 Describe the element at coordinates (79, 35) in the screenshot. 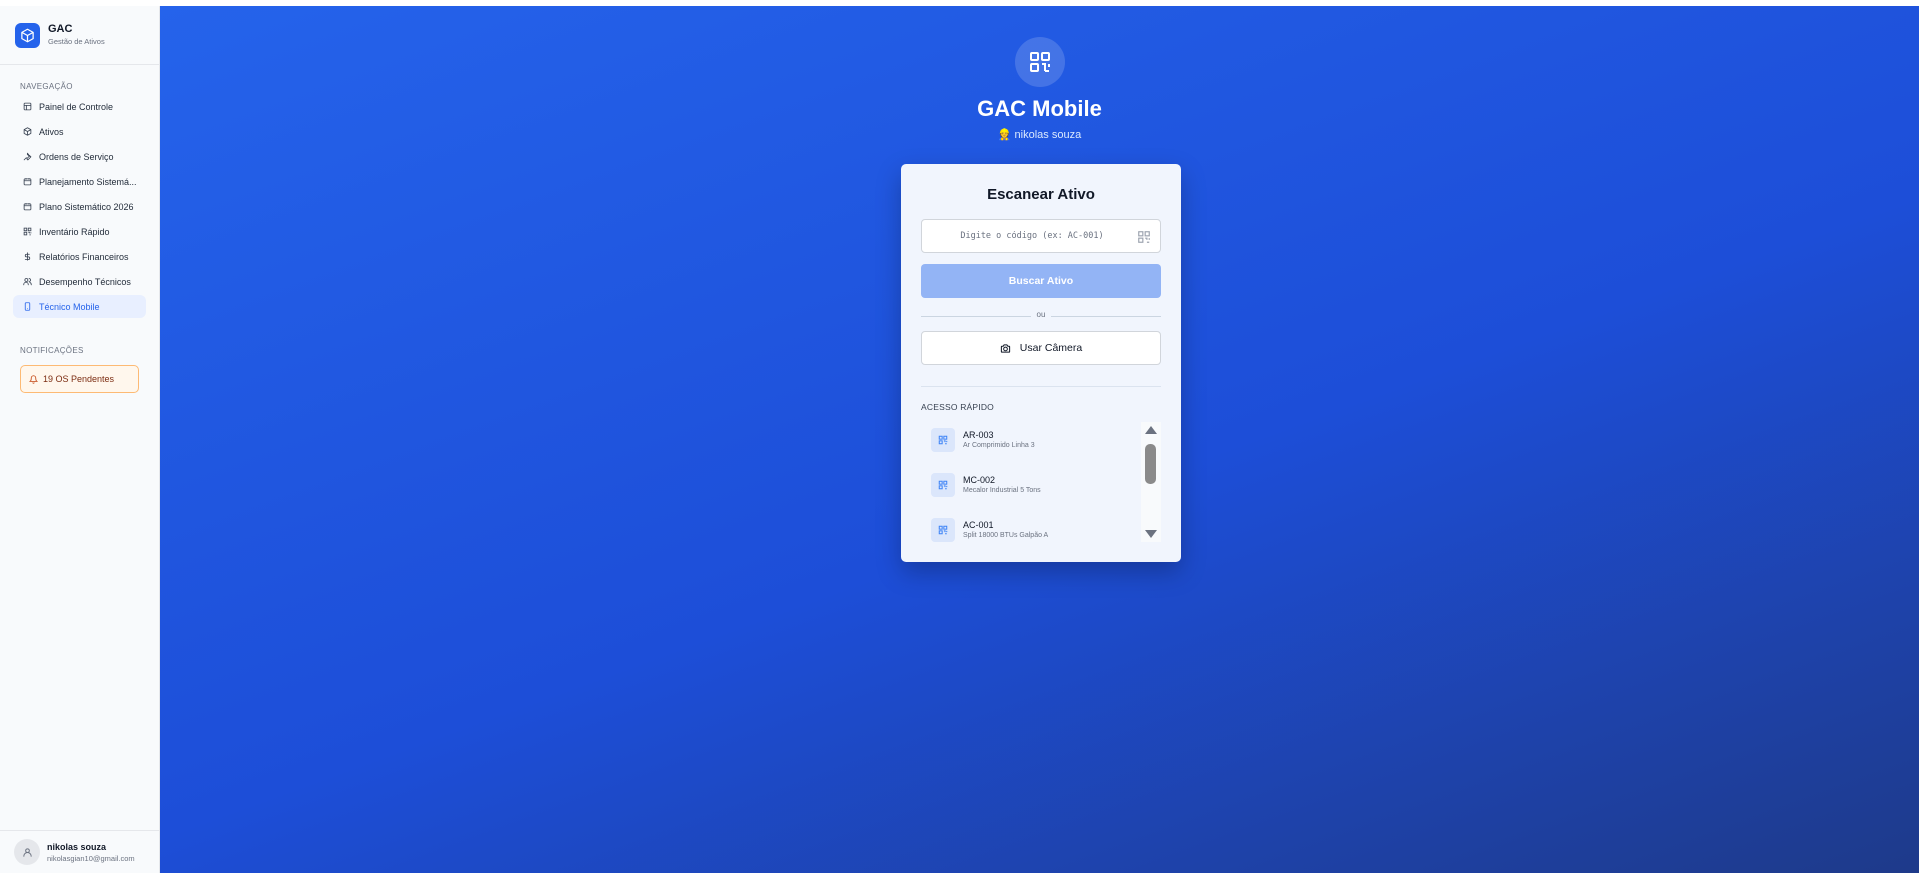

I see `brand: GAC Gestão de Ativos` at that location.